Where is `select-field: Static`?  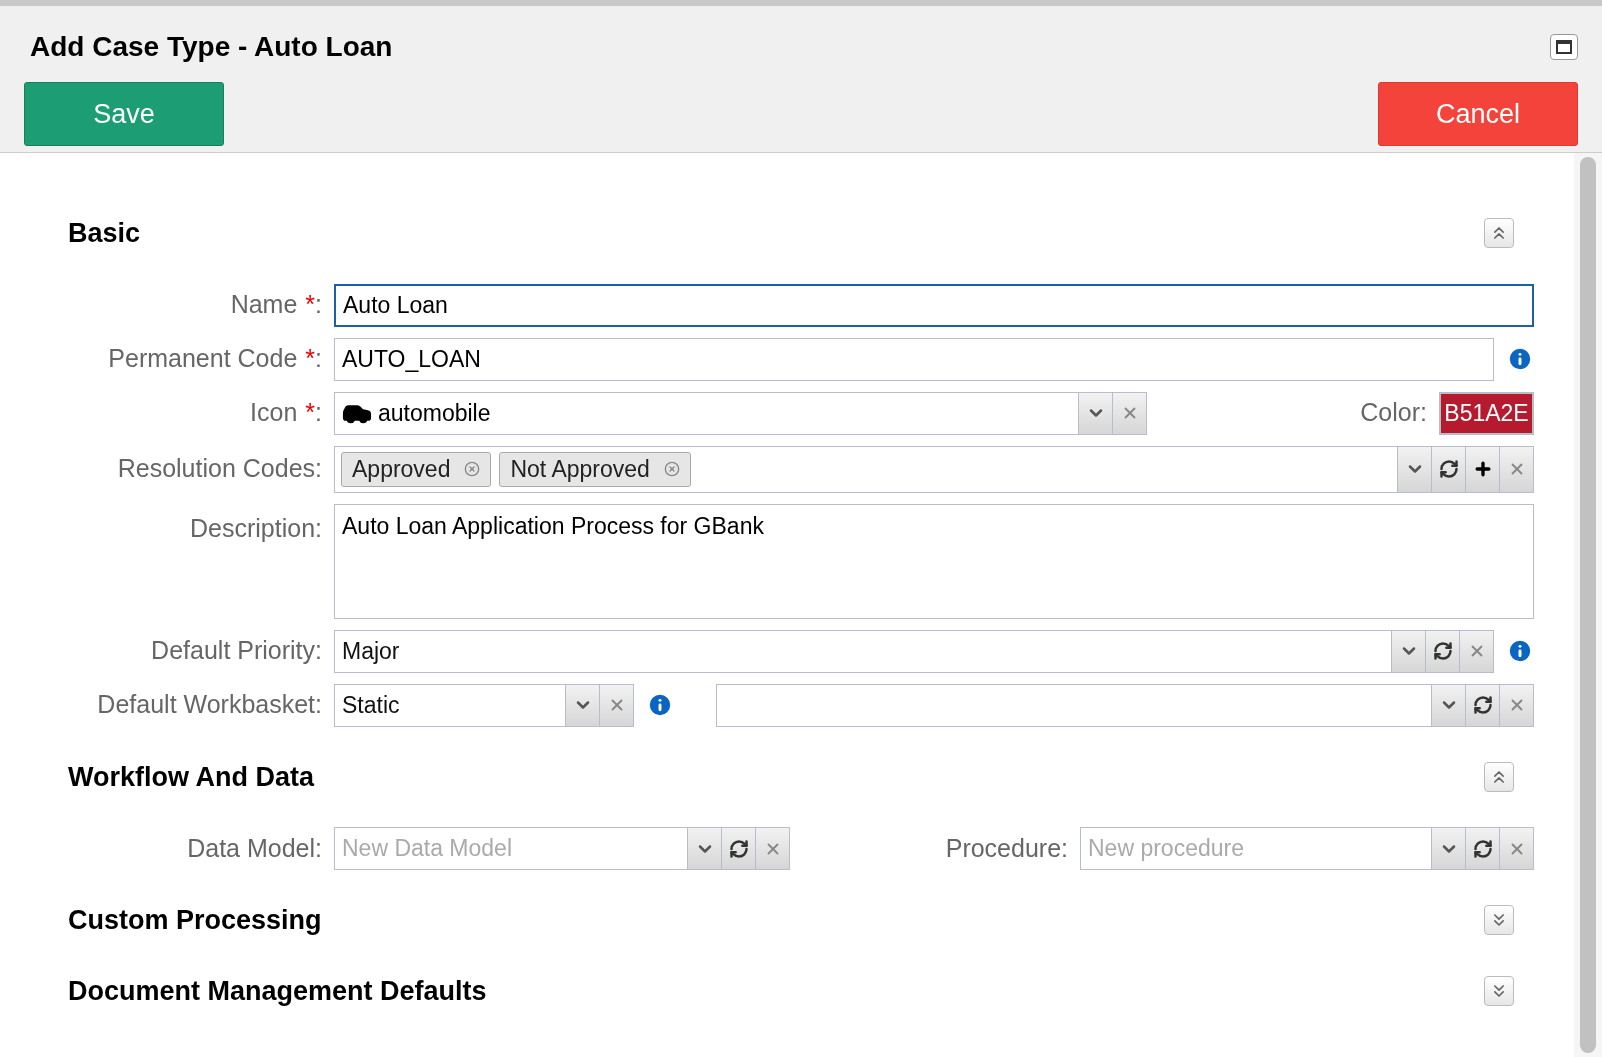 select-field: Static is located at coordinates (484, 705).